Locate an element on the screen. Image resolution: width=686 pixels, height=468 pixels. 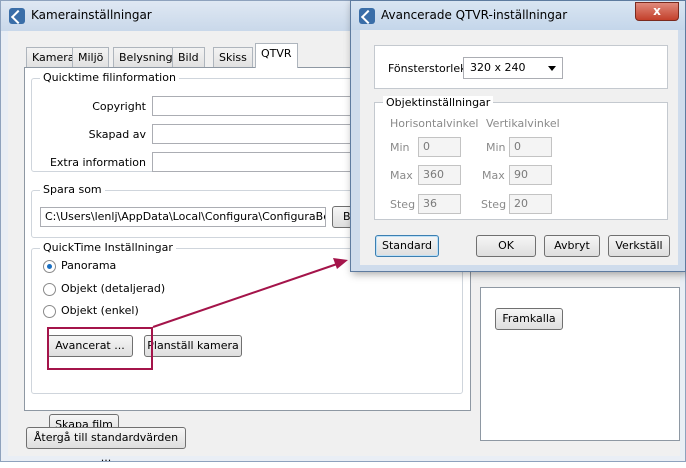
window-size-select: 320 x 240 is located at coordinates (513, 68).